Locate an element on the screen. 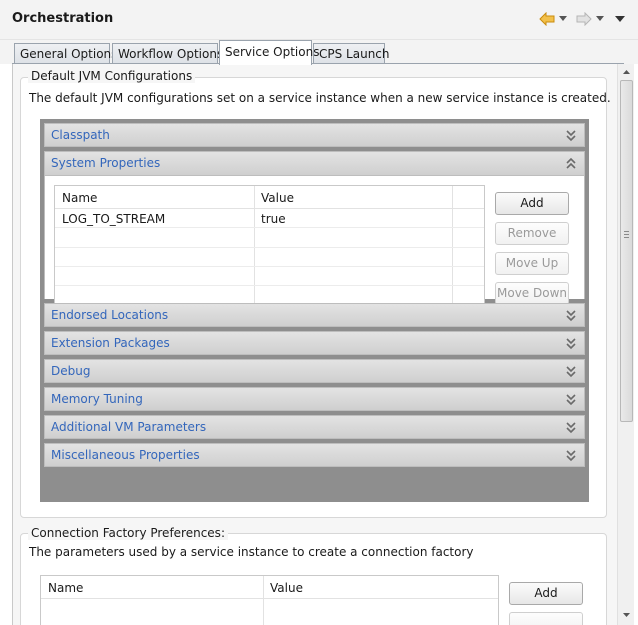 This screenshot has height=625, width=638. view-title: Orchestration is located at coordinates (63, 18).